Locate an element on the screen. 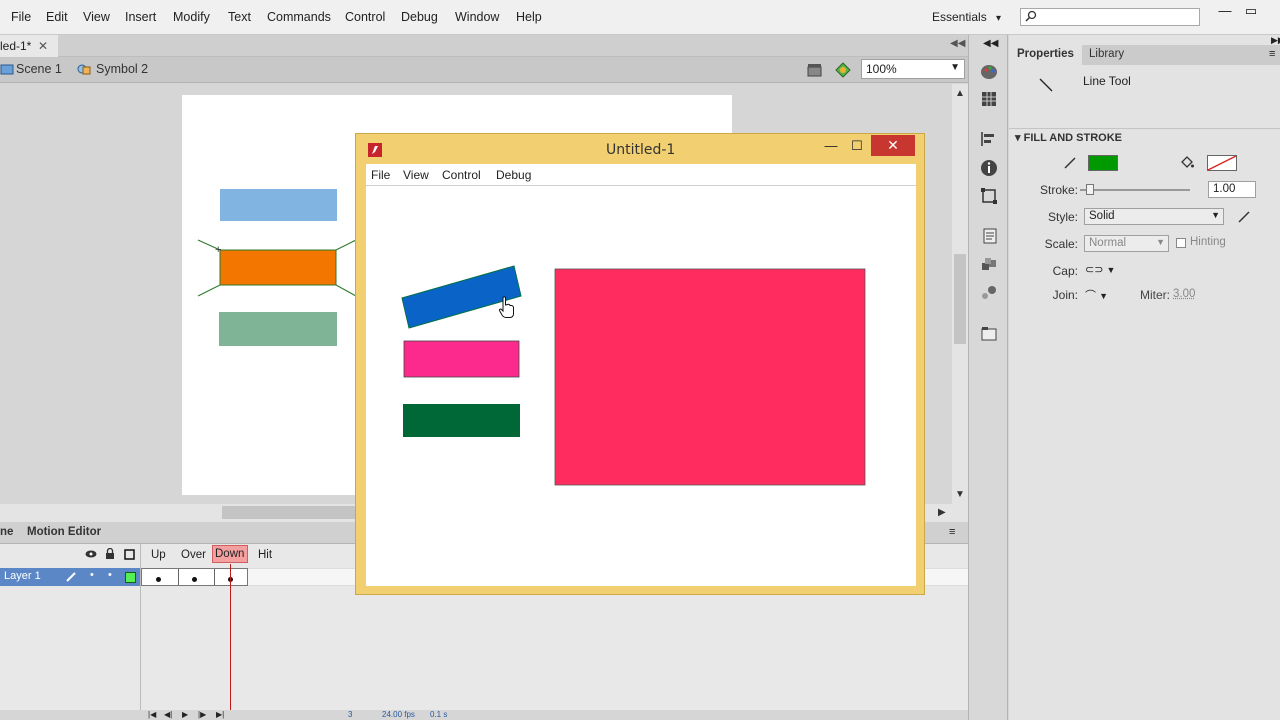 This screenshot has height=720, width=1280. maximize-button: ☐ is located at coordinates (857, 147).